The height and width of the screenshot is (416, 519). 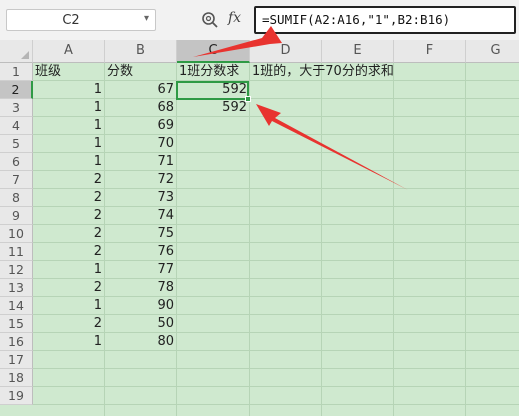 What do you see at coordinates (141, 51) in the screenshot?
I see `column-header-b: B` at bounding box center [141, 51].